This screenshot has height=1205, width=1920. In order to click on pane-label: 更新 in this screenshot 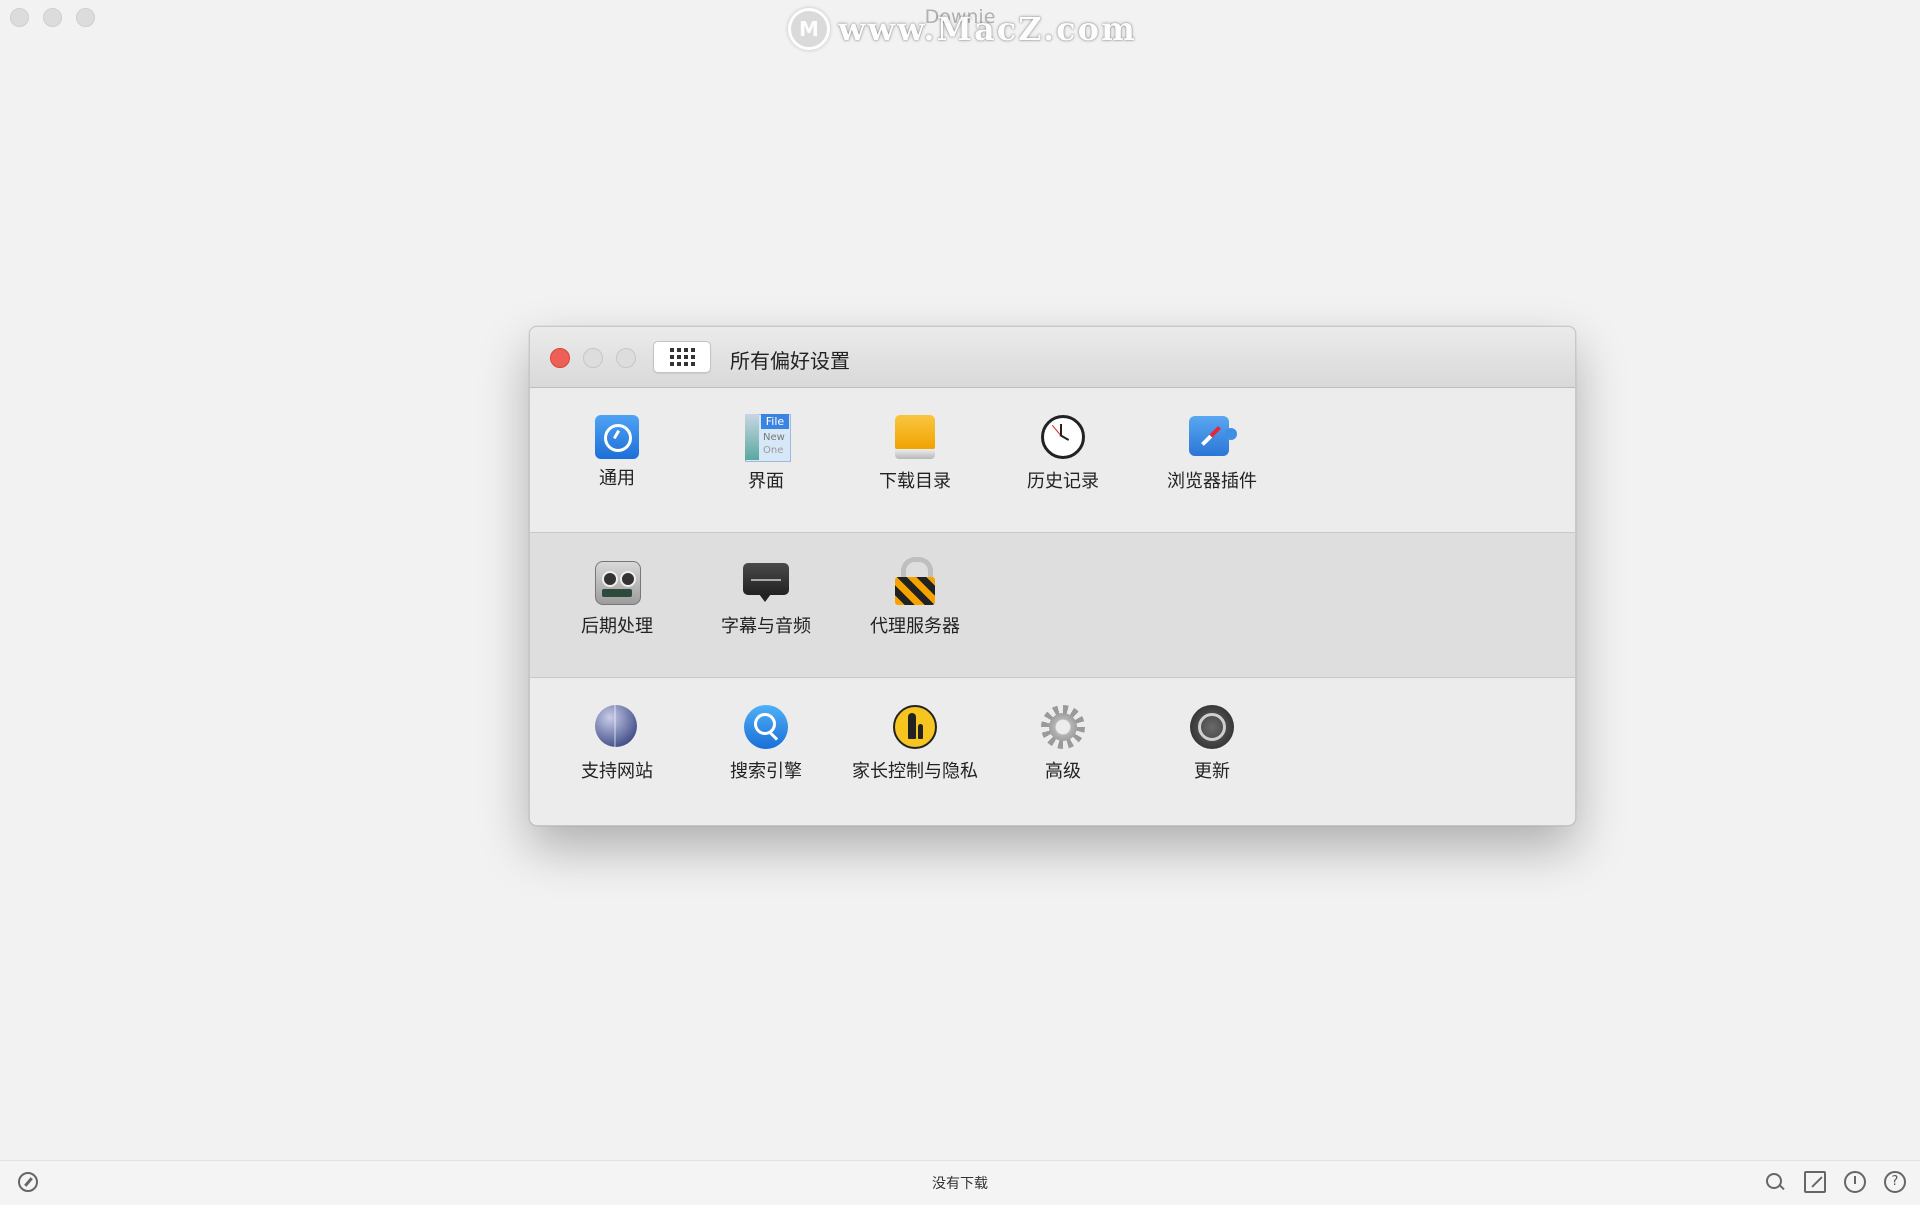, I will do `click(1212, 771)`.